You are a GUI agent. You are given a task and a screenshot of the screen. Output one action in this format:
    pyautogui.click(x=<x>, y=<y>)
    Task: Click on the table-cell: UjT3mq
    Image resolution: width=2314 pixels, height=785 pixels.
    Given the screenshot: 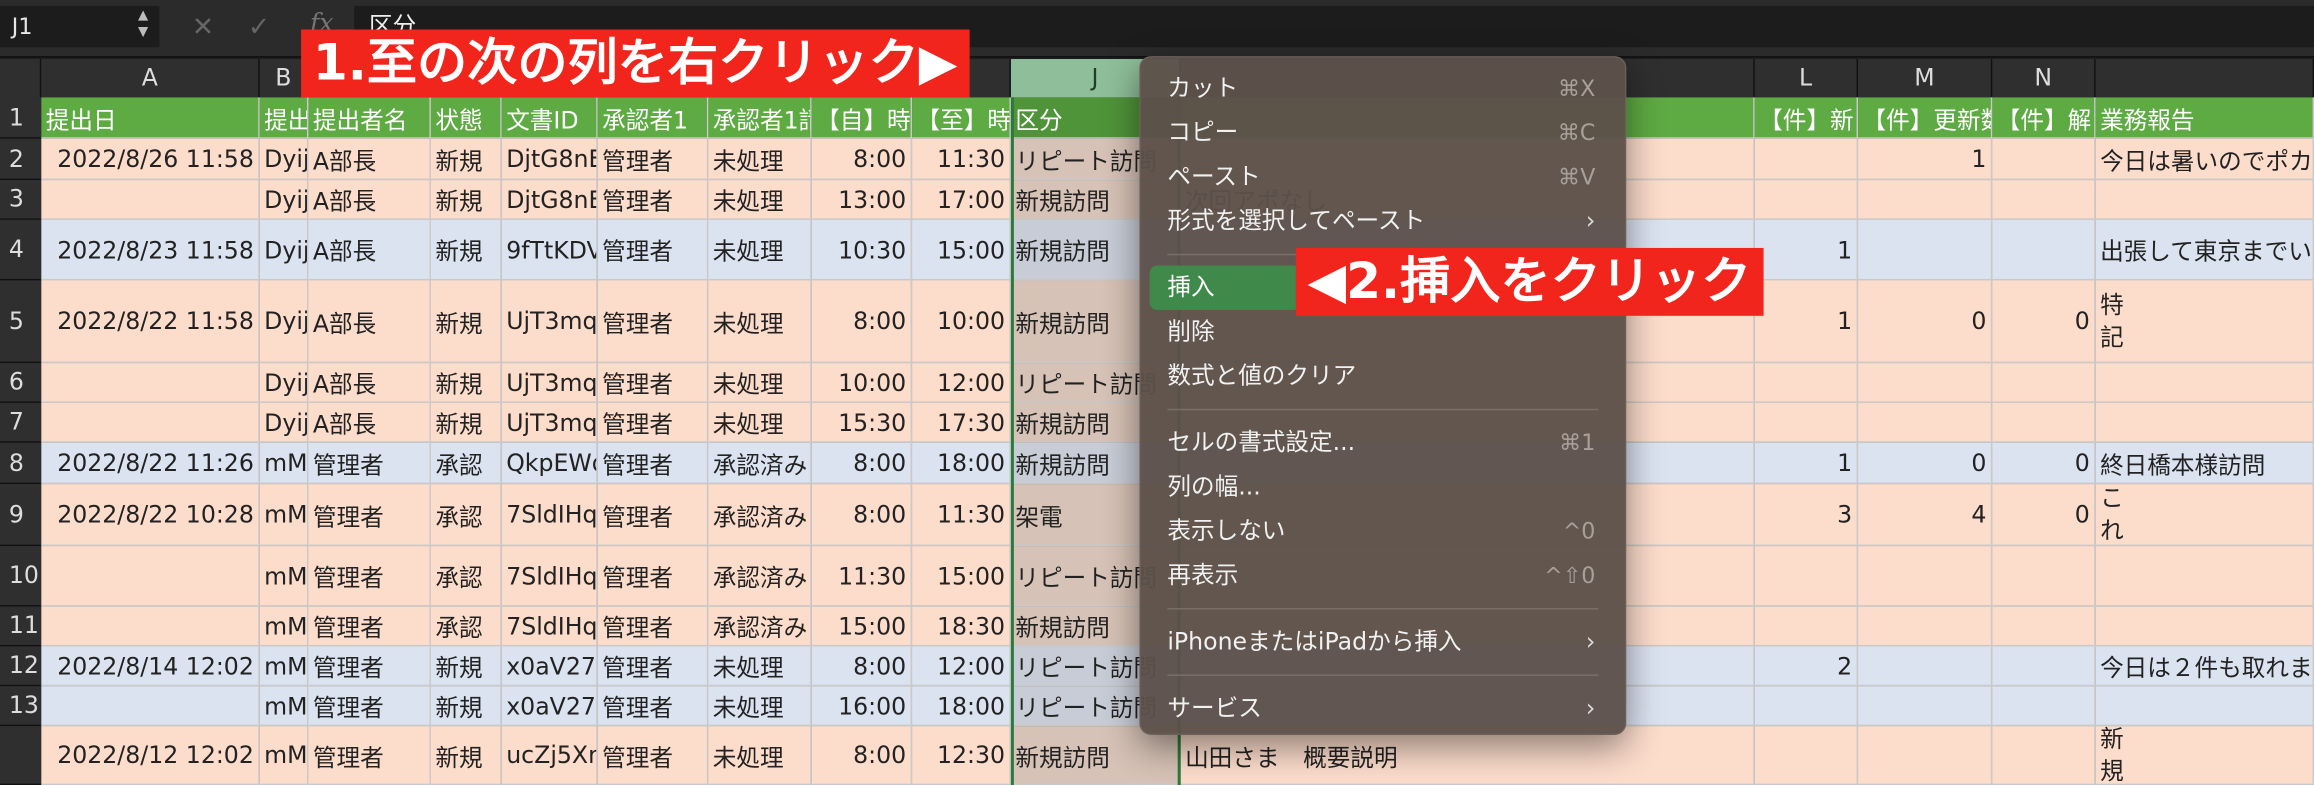 What is the action you would take?
    pyautogui.click(x=549, y=383)
    